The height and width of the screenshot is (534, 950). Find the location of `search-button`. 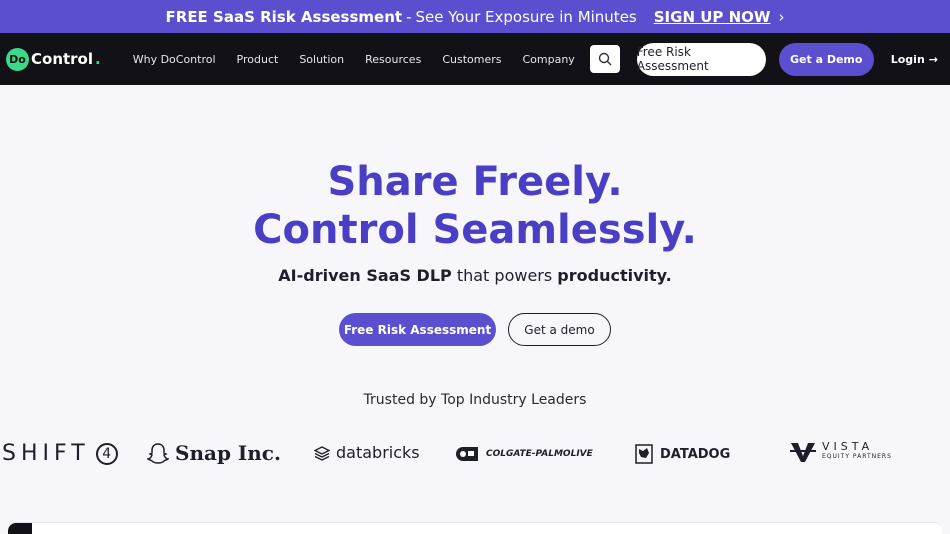

search-button is located at coordinates (604, 59).